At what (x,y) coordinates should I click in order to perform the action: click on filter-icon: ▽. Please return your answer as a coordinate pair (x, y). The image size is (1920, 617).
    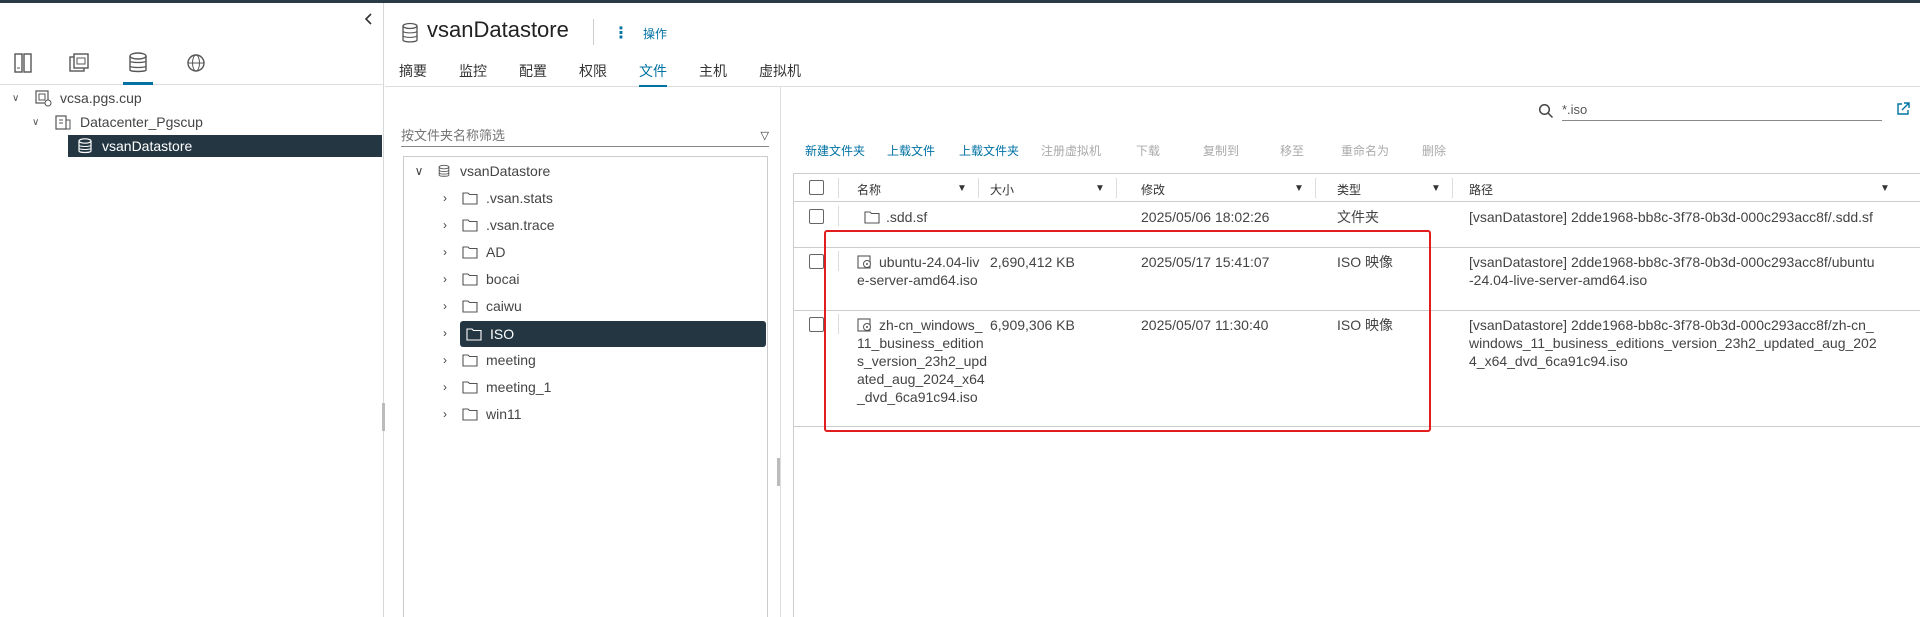
    Looking at the image, I should click on (765, 135).